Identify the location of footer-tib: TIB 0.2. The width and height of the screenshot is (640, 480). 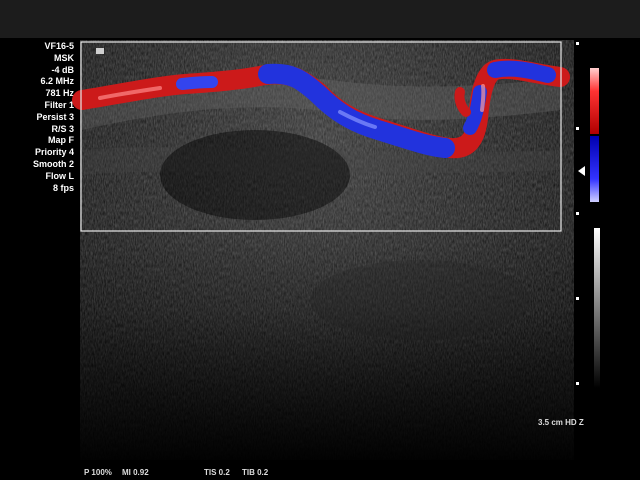
(255, 472).